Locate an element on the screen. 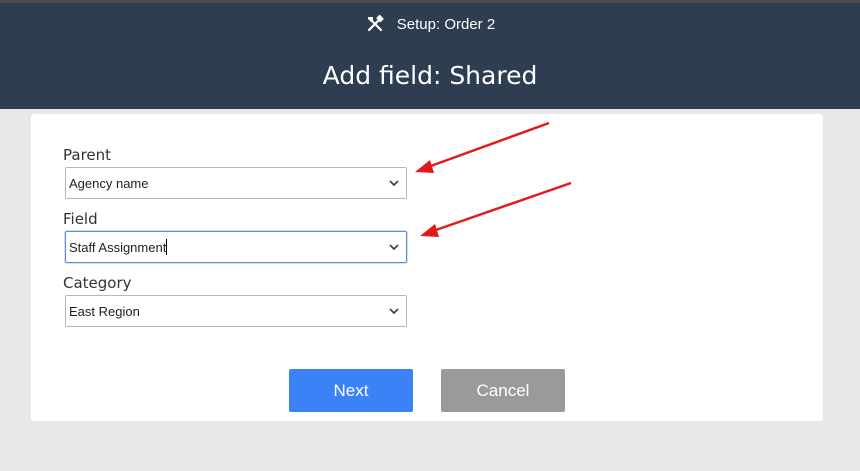 The width and height of the screenshot is (860, 471). parent-select: Agency name is located at coordinates (236, 183).